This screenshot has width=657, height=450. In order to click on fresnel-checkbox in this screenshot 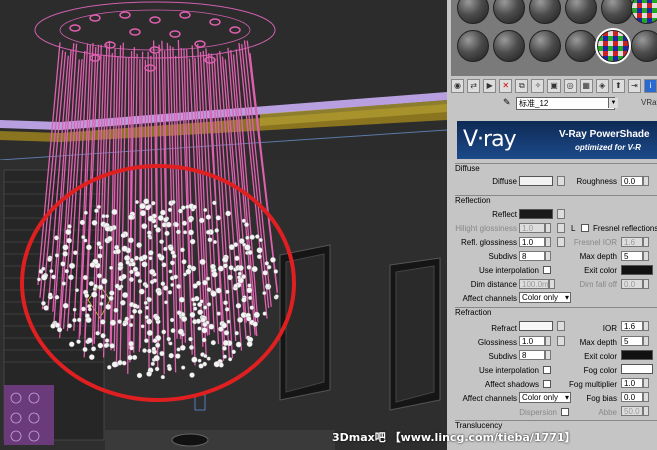, I will do `click(585, 228)`.